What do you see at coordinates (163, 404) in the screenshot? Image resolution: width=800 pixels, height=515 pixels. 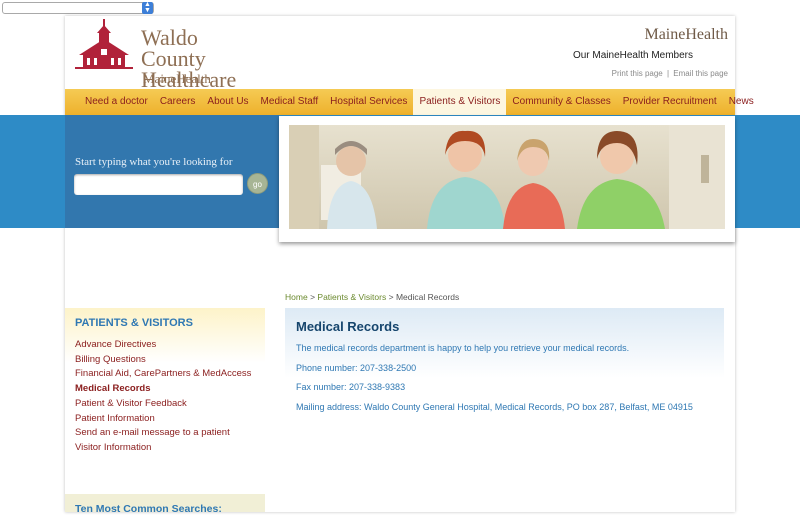 I see `sidebar-item-feedback: Patient & Visitor Feedback` at bounding box center [163, 404].